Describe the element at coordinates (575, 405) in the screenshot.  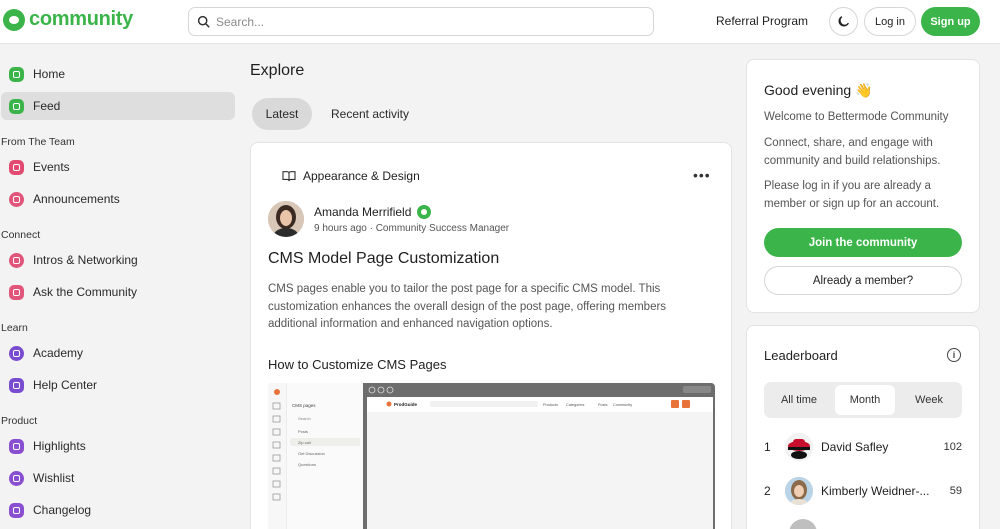
I see `shot-topbar-link: Categories` at that location.